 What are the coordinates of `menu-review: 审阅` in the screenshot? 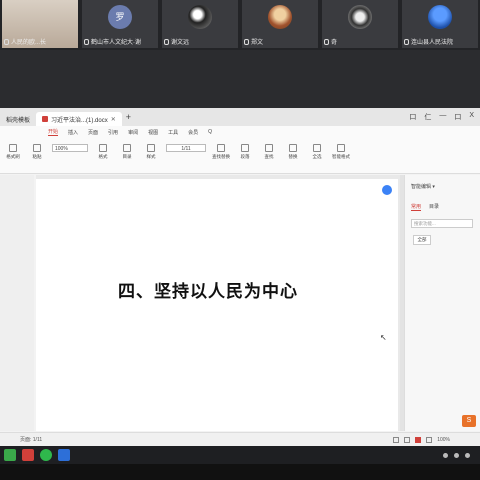 It's located at (133, 132).